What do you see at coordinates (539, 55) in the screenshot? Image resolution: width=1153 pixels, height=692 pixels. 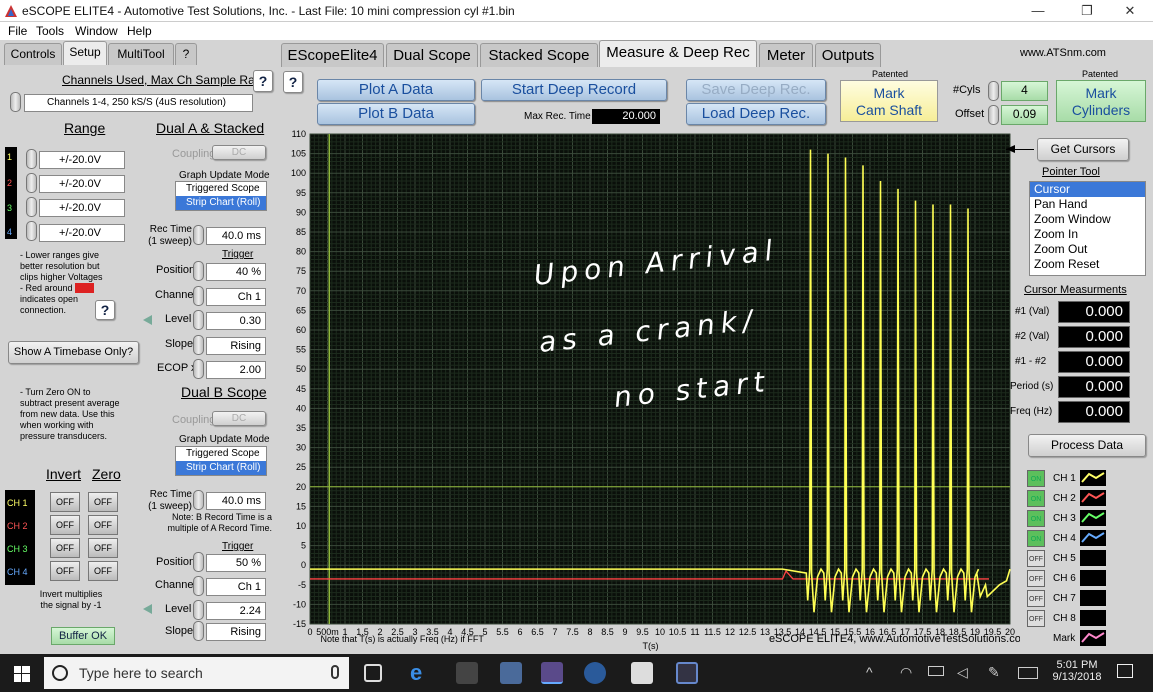 I see `tab-stacked-scope: Stacked Scope` at bounding box center [539, 55].